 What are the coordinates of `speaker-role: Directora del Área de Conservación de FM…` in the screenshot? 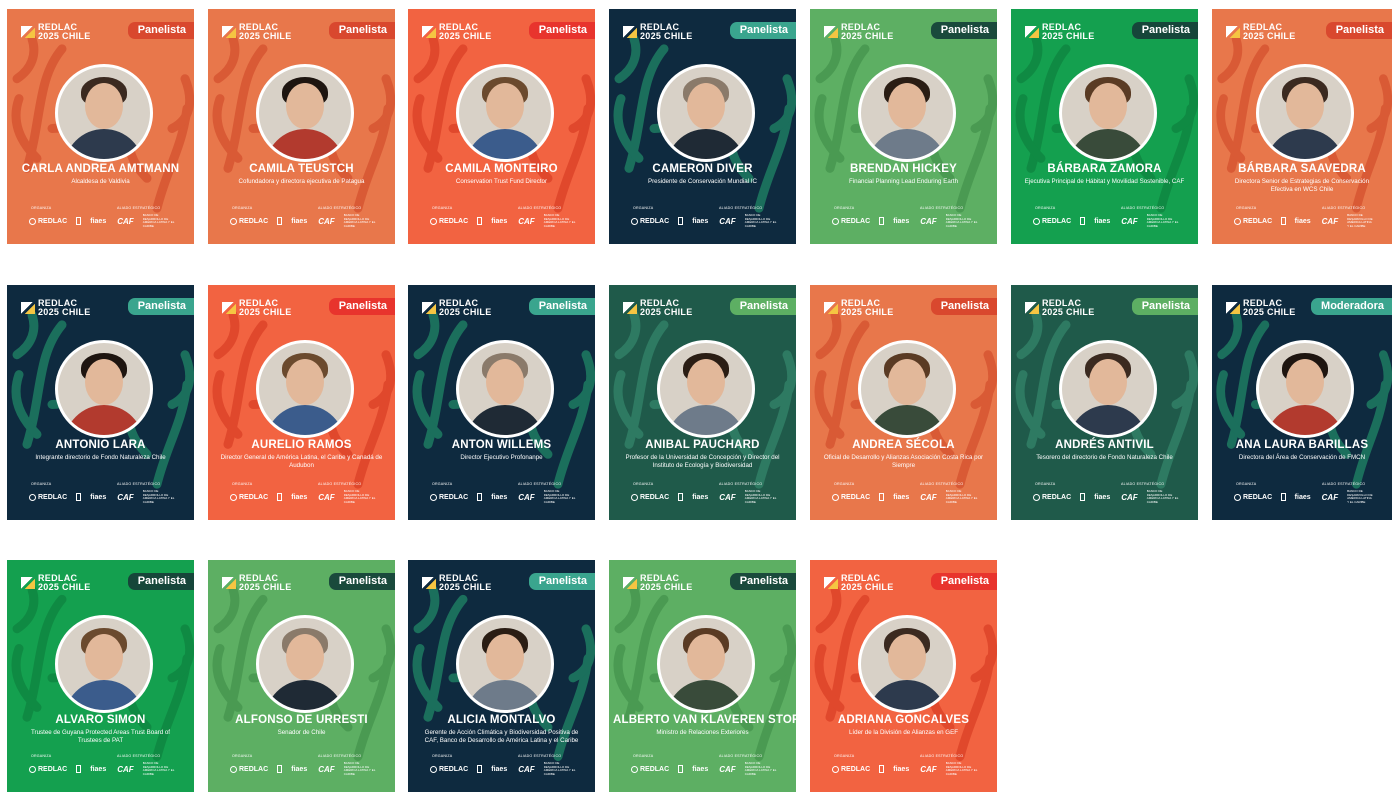 It's located at (1302, 457).